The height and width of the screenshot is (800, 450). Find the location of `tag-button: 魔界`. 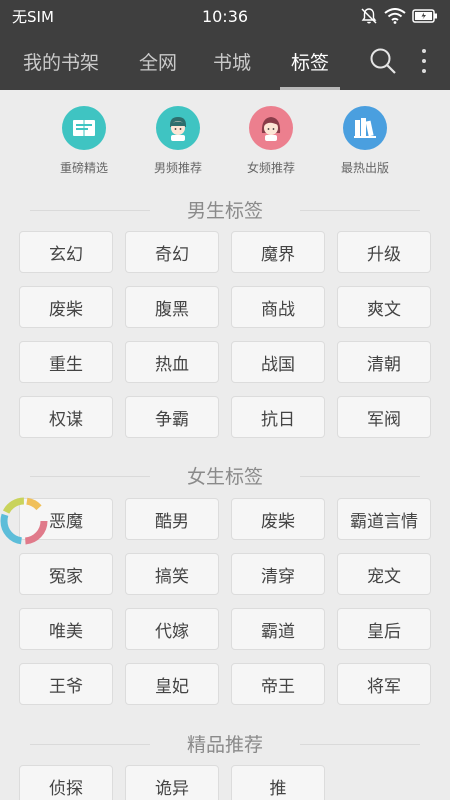

tag-button: 魔界 is located at coordinates (278, 252).